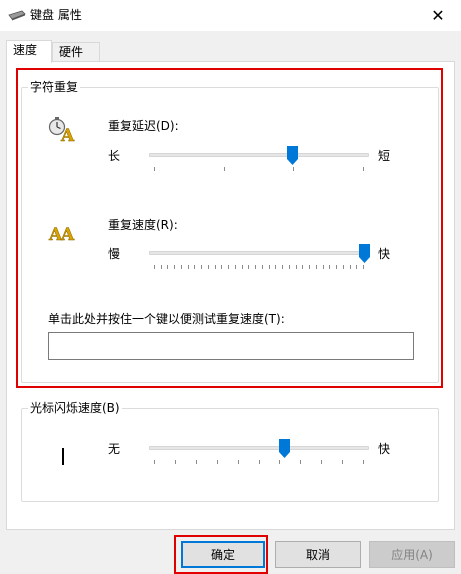  What do you see at coordinates (259, 448) in the screenshot?
I see `cursor-blink-slider-track` at bounding box center [259, 448].